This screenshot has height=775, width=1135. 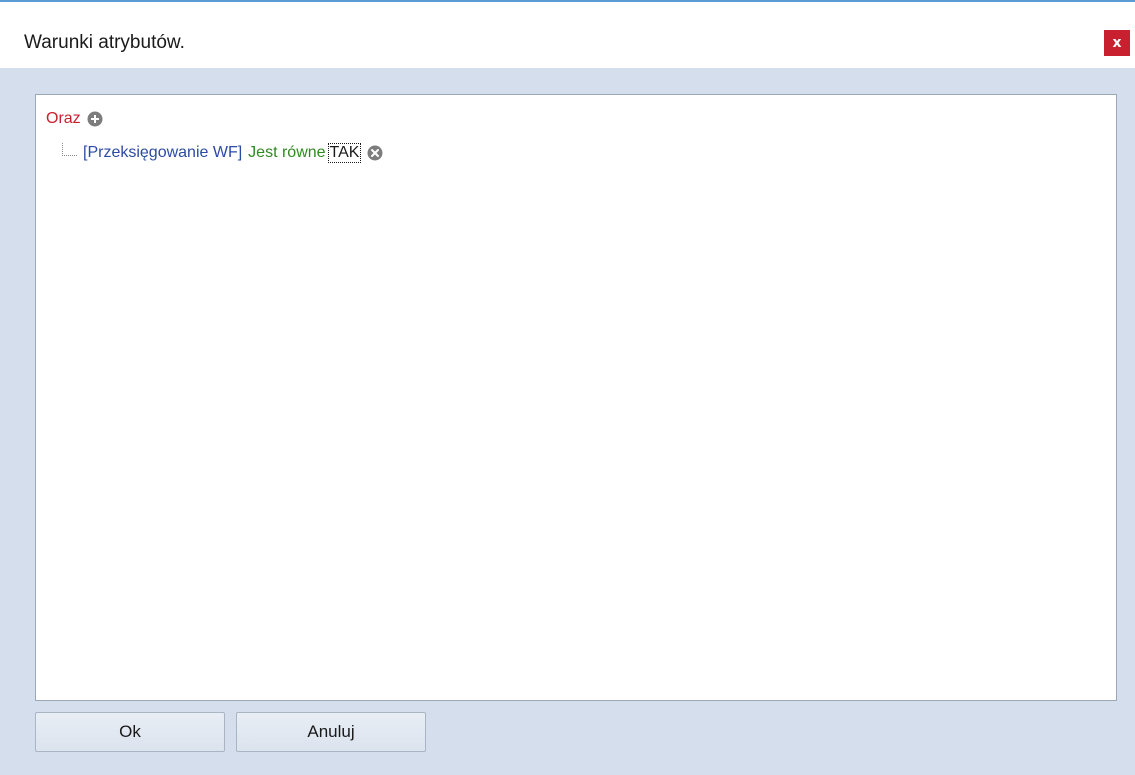 What do you see at coordinates (130, 732) in the screenshot?
I see `ok-button: Ok` at bounding box center [130, 732].